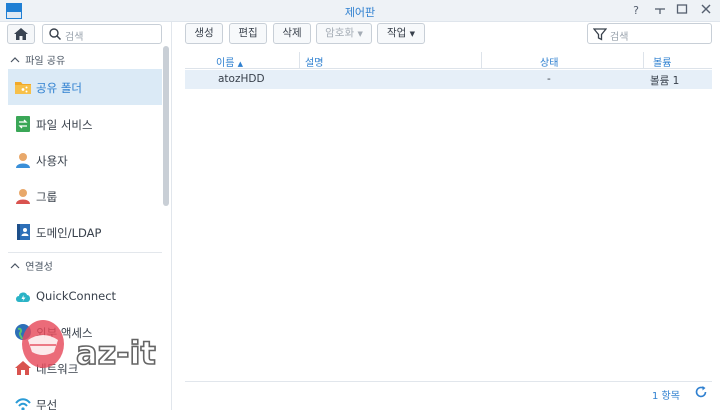  What do you see at coordinates (396, 33) in the screenshot?
I see `action-label: 작업` at bounding box center [396, 33].